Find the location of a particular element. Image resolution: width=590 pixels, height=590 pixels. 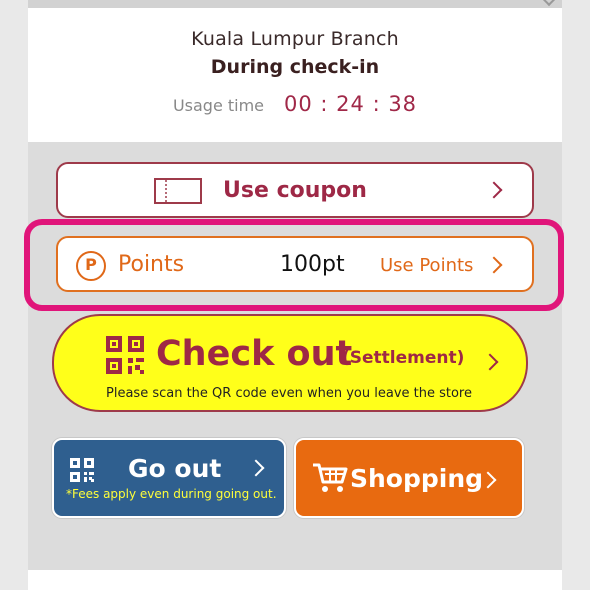

points-row: P Points 100pt Use Points is located at coordinates (295, 264).